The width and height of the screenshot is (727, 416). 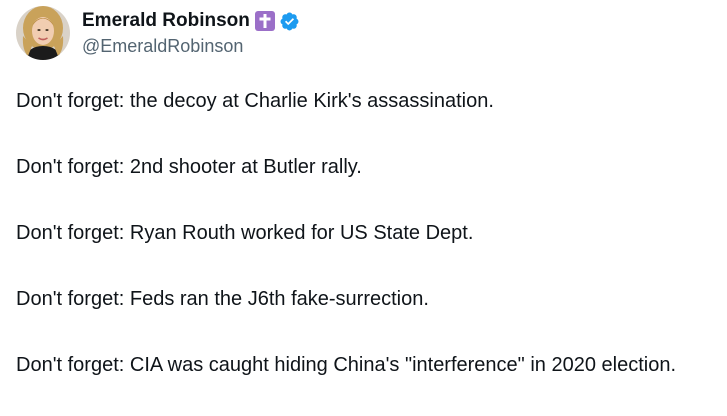 I want to click on avatar-image, so click(x=43, y=33).